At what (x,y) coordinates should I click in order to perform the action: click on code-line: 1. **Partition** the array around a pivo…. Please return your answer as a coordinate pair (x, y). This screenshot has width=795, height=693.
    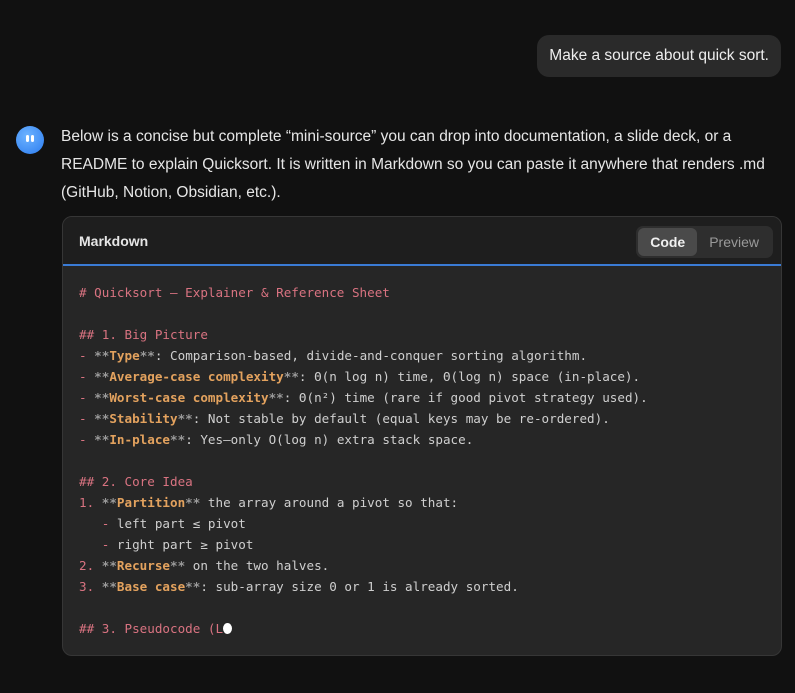
    Looking at the image, I should click on (363, 502).